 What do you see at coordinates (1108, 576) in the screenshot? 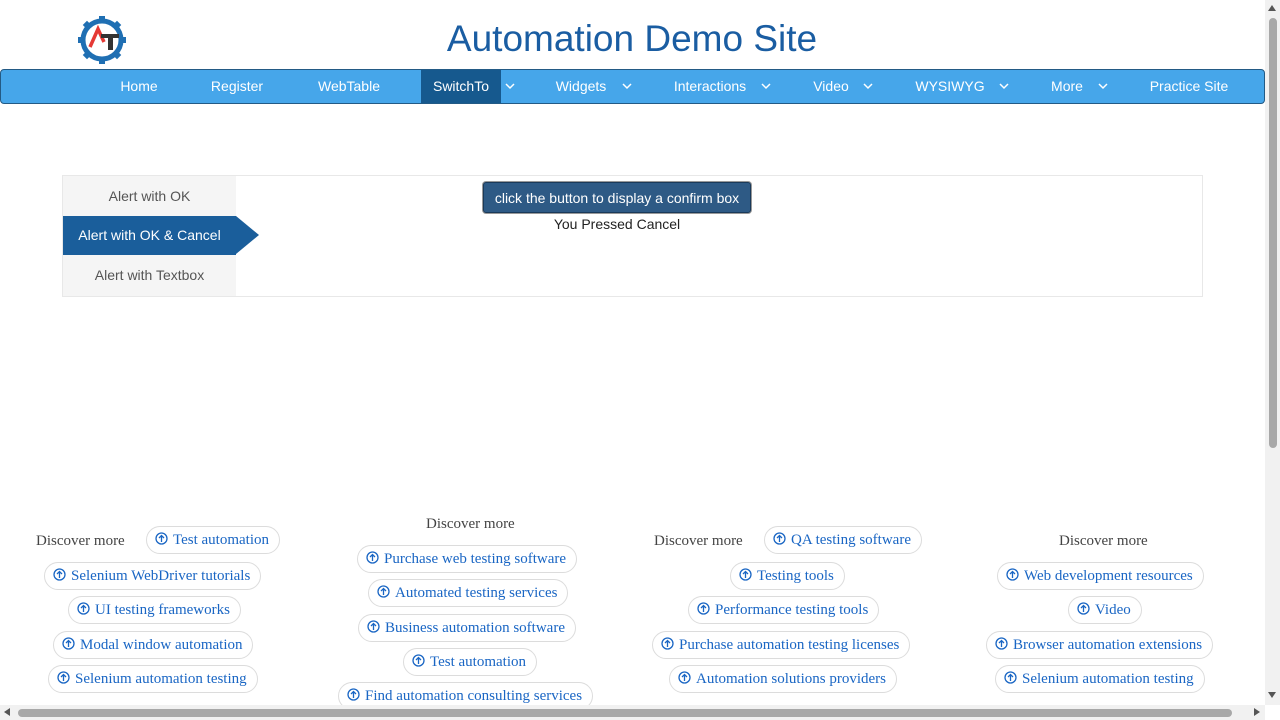
I see `chip-label: Web development resources` at bounding box center [1108, 576].